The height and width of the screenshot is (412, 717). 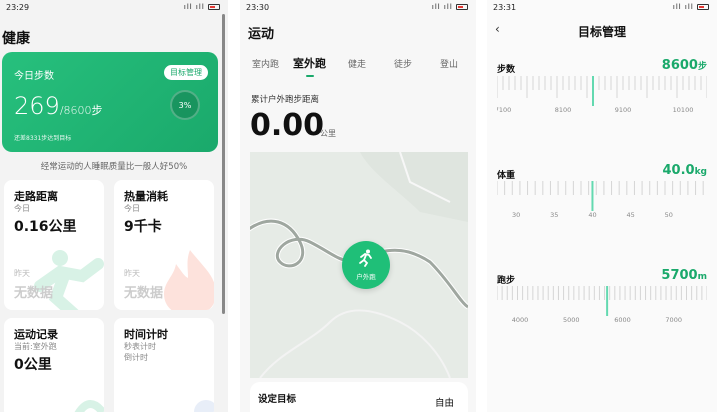 I want to click on metric-weight-name: 体重, so click(x=506, y=176).